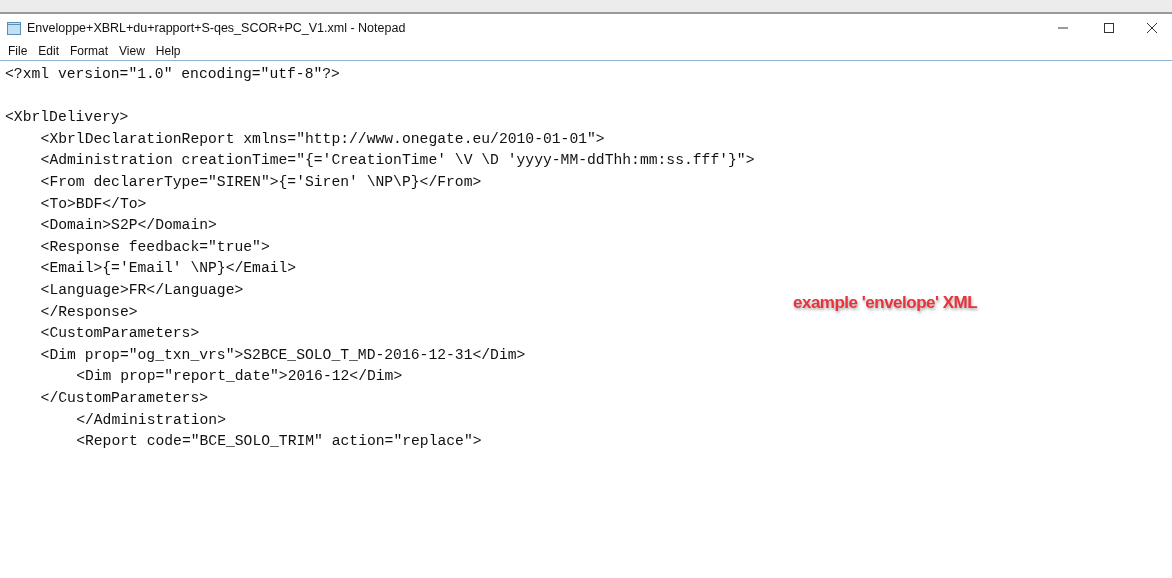 This screenshot has height=578, width=1172. Describe the element at coordinates (282, 354) in the screenshot. I see `code-line: <Dim prop="og_txn_vrs">S2BCE_SOLO_T_MD-2016-12-31</Dim>` at that location.